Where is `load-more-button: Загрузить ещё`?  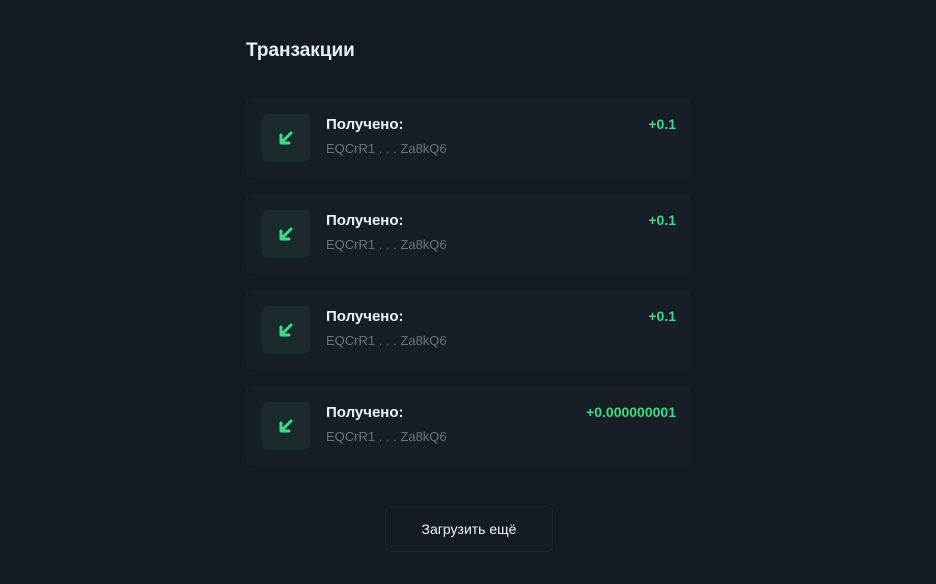 load-more-button: Загрузить ещё is located at coordinates (469, 529).